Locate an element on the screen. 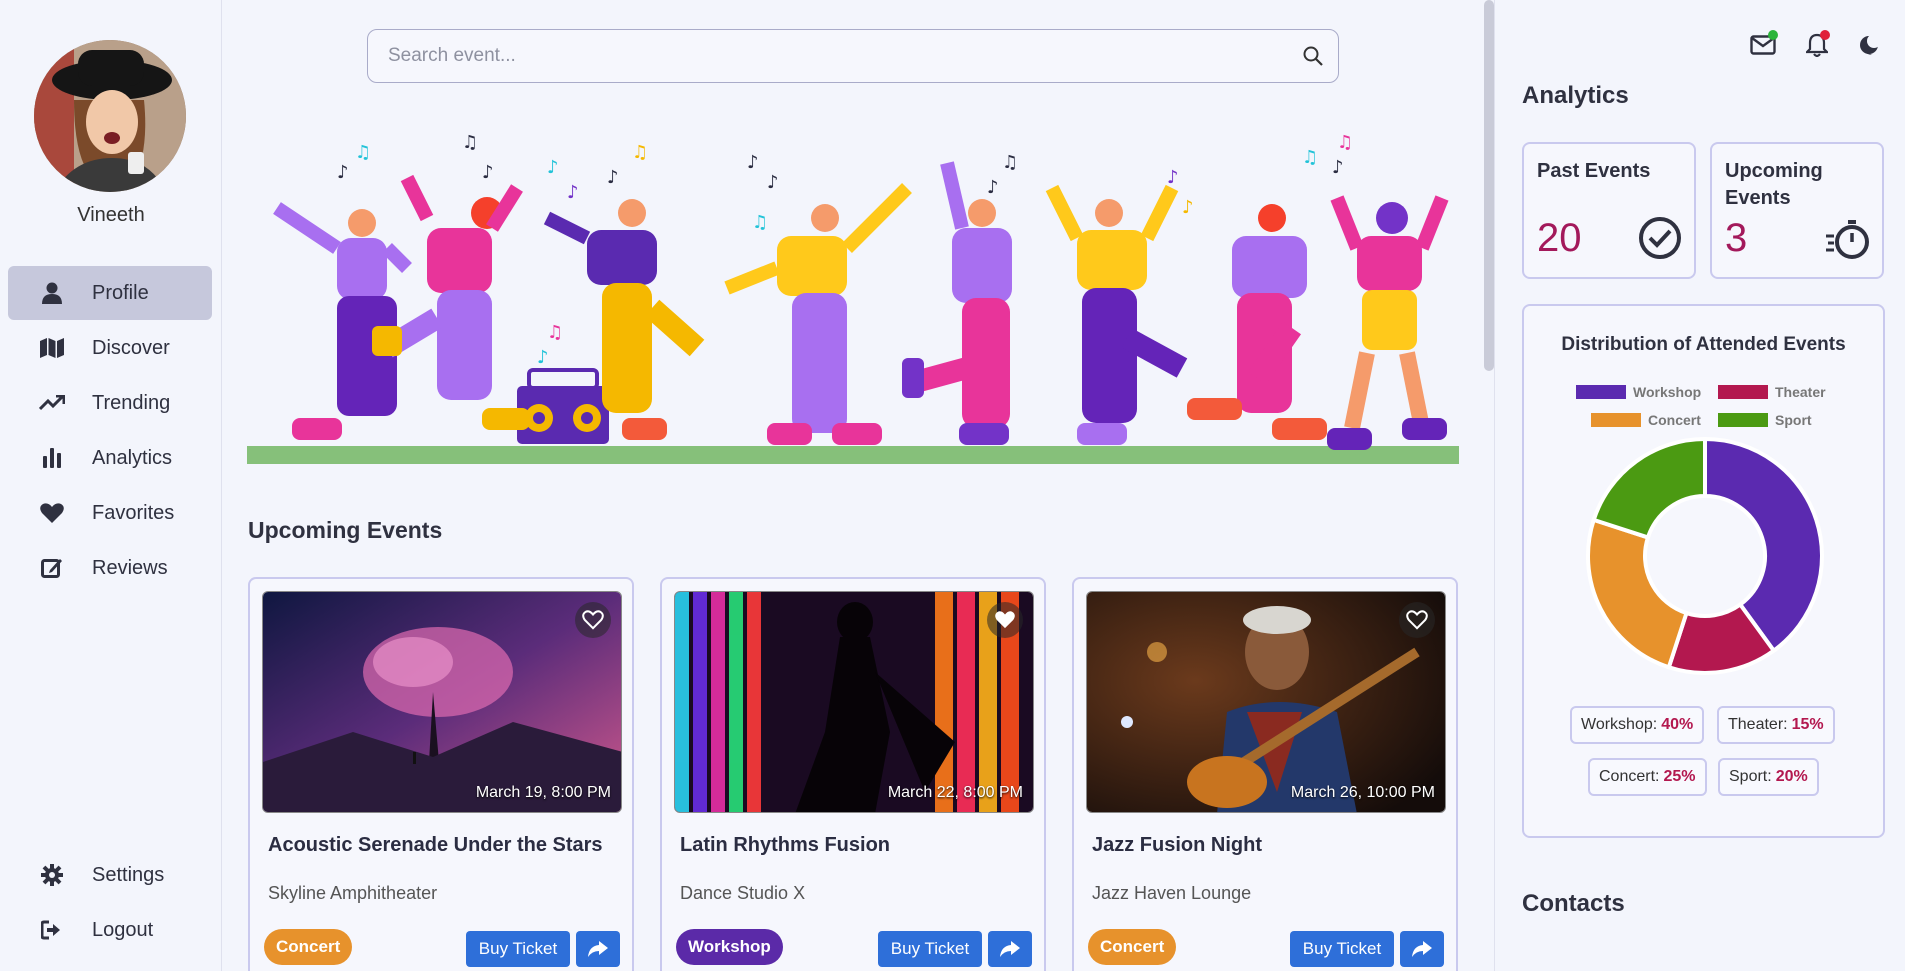 This screenshot has width=1905, height=971. legend-item-theater: Theater is located at coordinates (1772, 392).